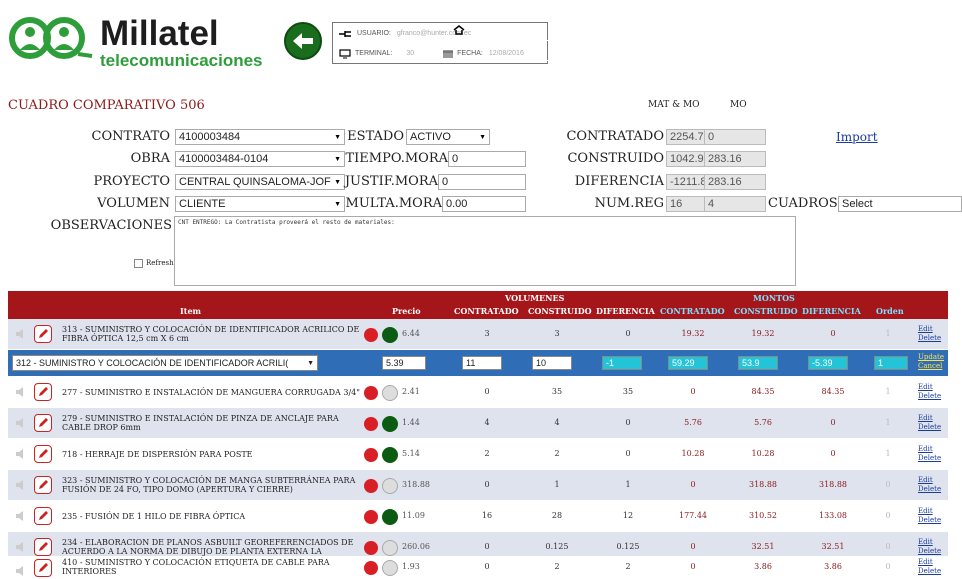  I want to click on obra-select: 4100003484-0104 ▼, so click(260, 159).